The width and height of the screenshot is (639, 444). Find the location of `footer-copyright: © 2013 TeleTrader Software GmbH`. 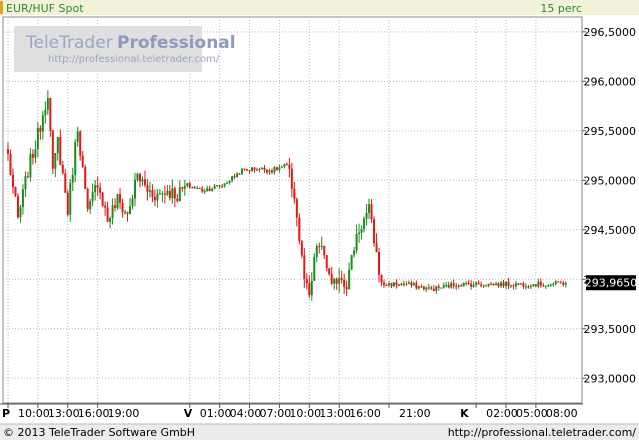

footer-copyright: © 2013 TeleTrader Software GmbH is located at coordinates (99, 432).